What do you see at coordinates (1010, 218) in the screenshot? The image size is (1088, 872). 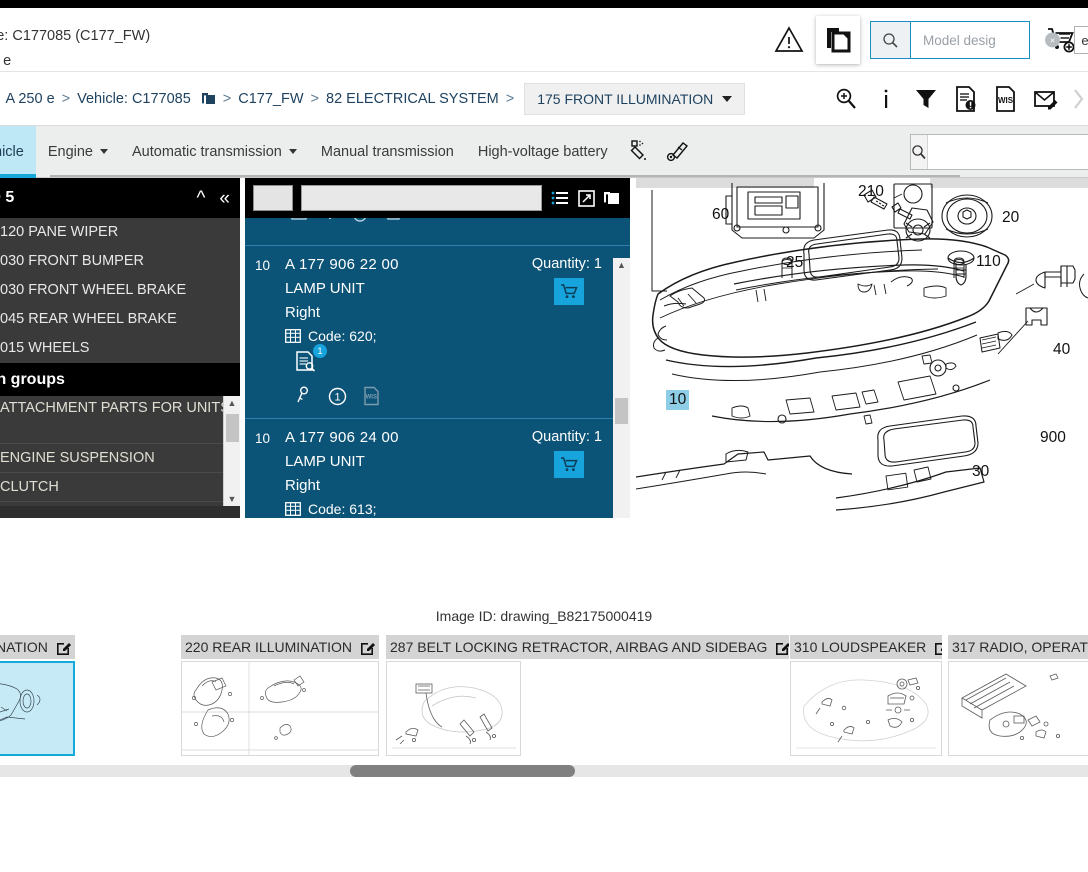 I see `callout-20: 20` at bounding box center [1010, 218].